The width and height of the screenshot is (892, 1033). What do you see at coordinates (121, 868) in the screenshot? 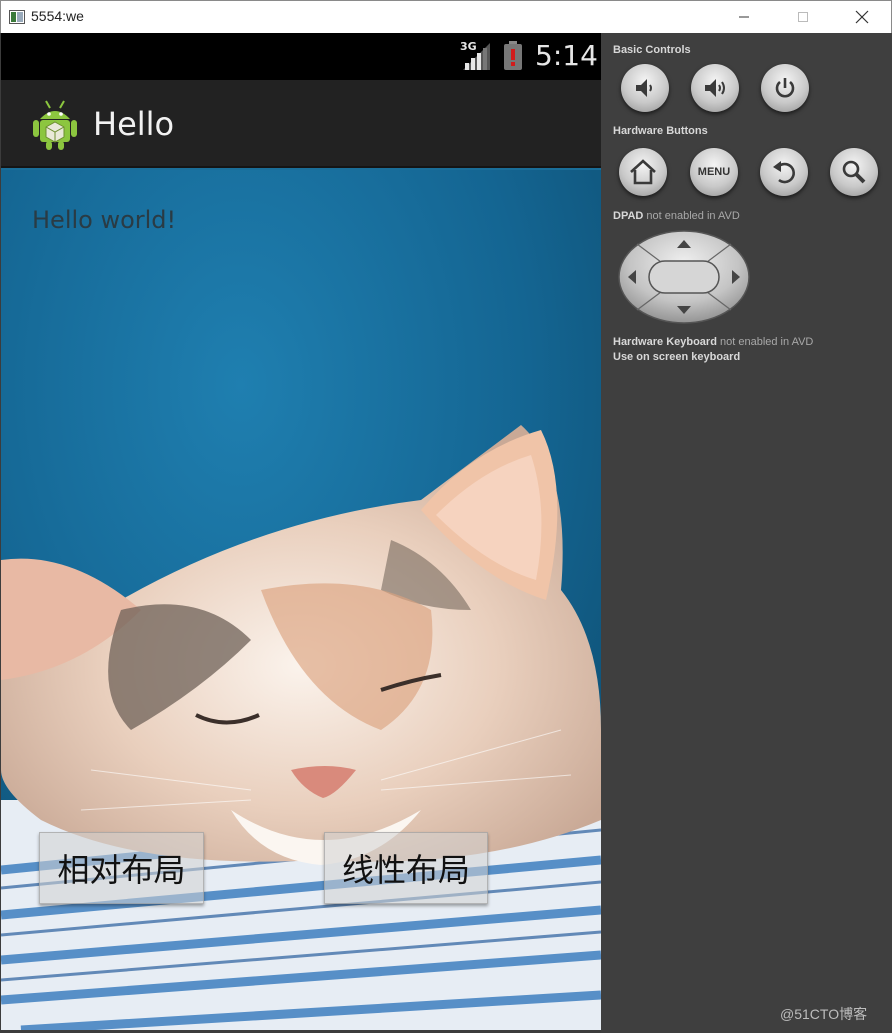
I see `relative-layout-button: 相对布局` at bounding box center [121, 868].